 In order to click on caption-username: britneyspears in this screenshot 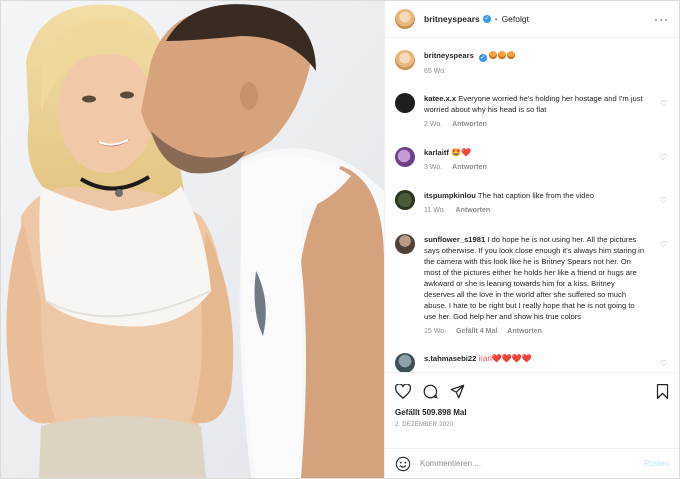, I will do `click(449, 55)`.